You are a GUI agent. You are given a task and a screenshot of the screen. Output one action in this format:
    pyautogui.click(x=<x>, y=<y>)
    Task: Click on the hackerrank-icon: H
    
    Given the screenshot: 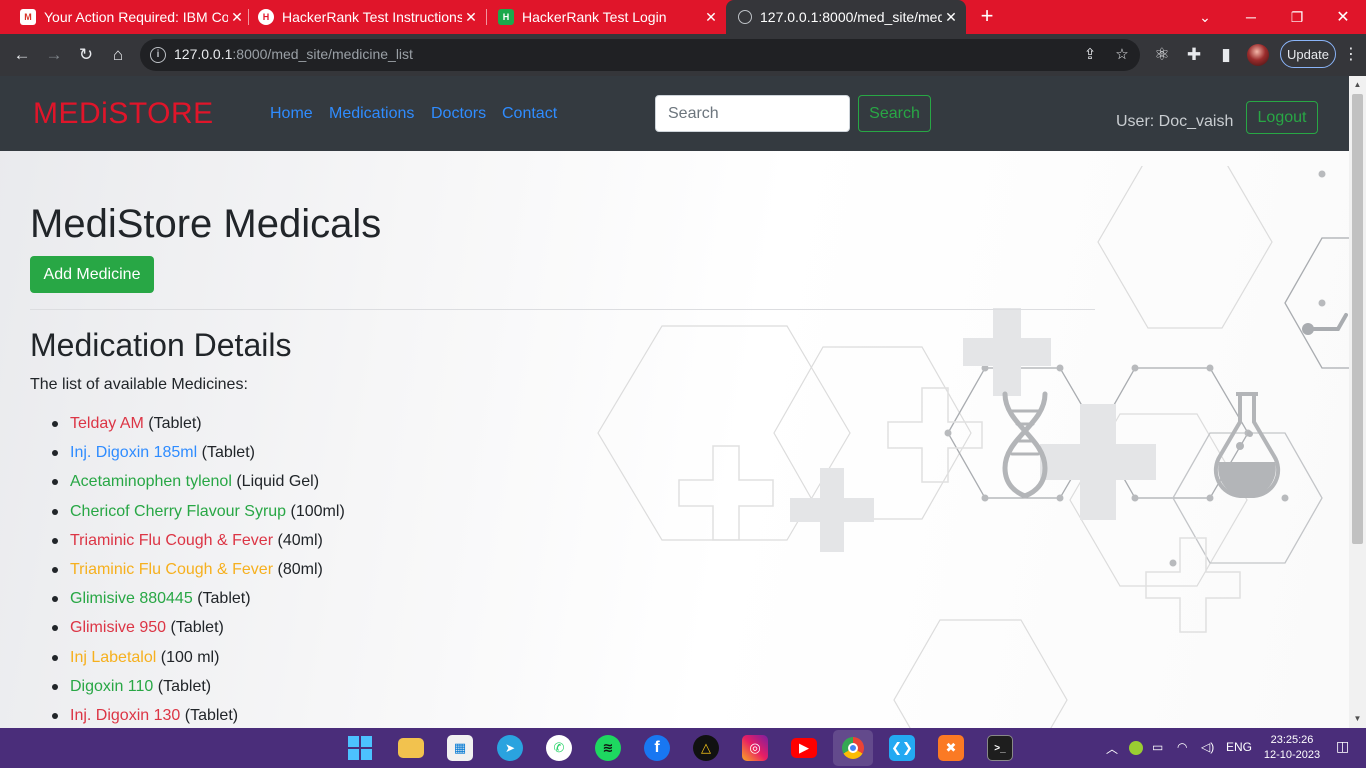 What is the action you would take?
    pyautogui.click(x=506, y=17)
    